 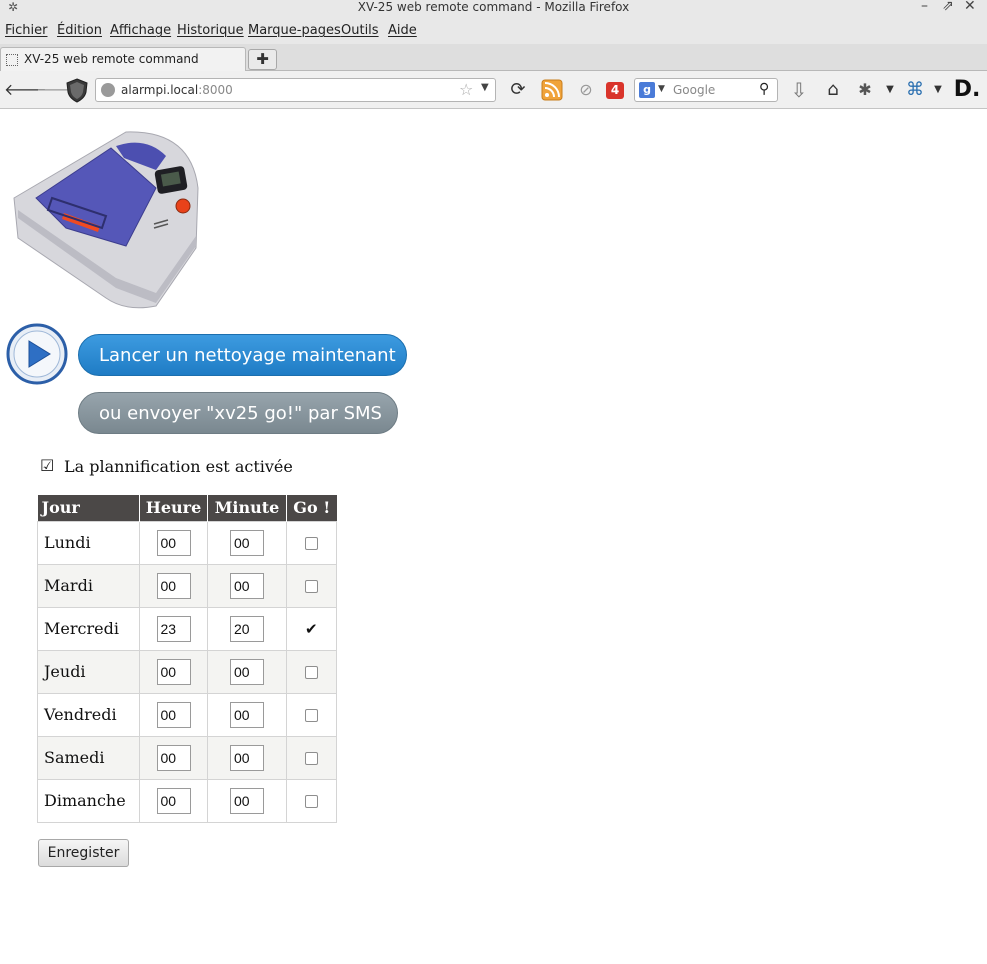 I want to click on table-row: Samedi, so click(x=187, y=757).